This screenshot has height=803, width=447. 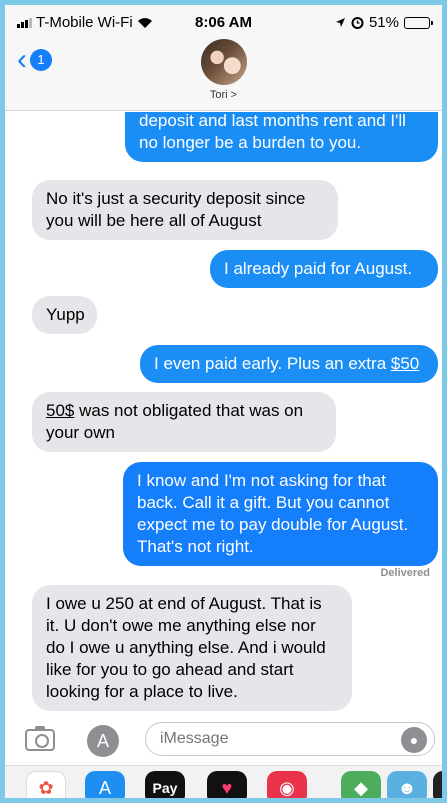 I want to click on image-search-icon: ◉, so click(x=287, y=784).